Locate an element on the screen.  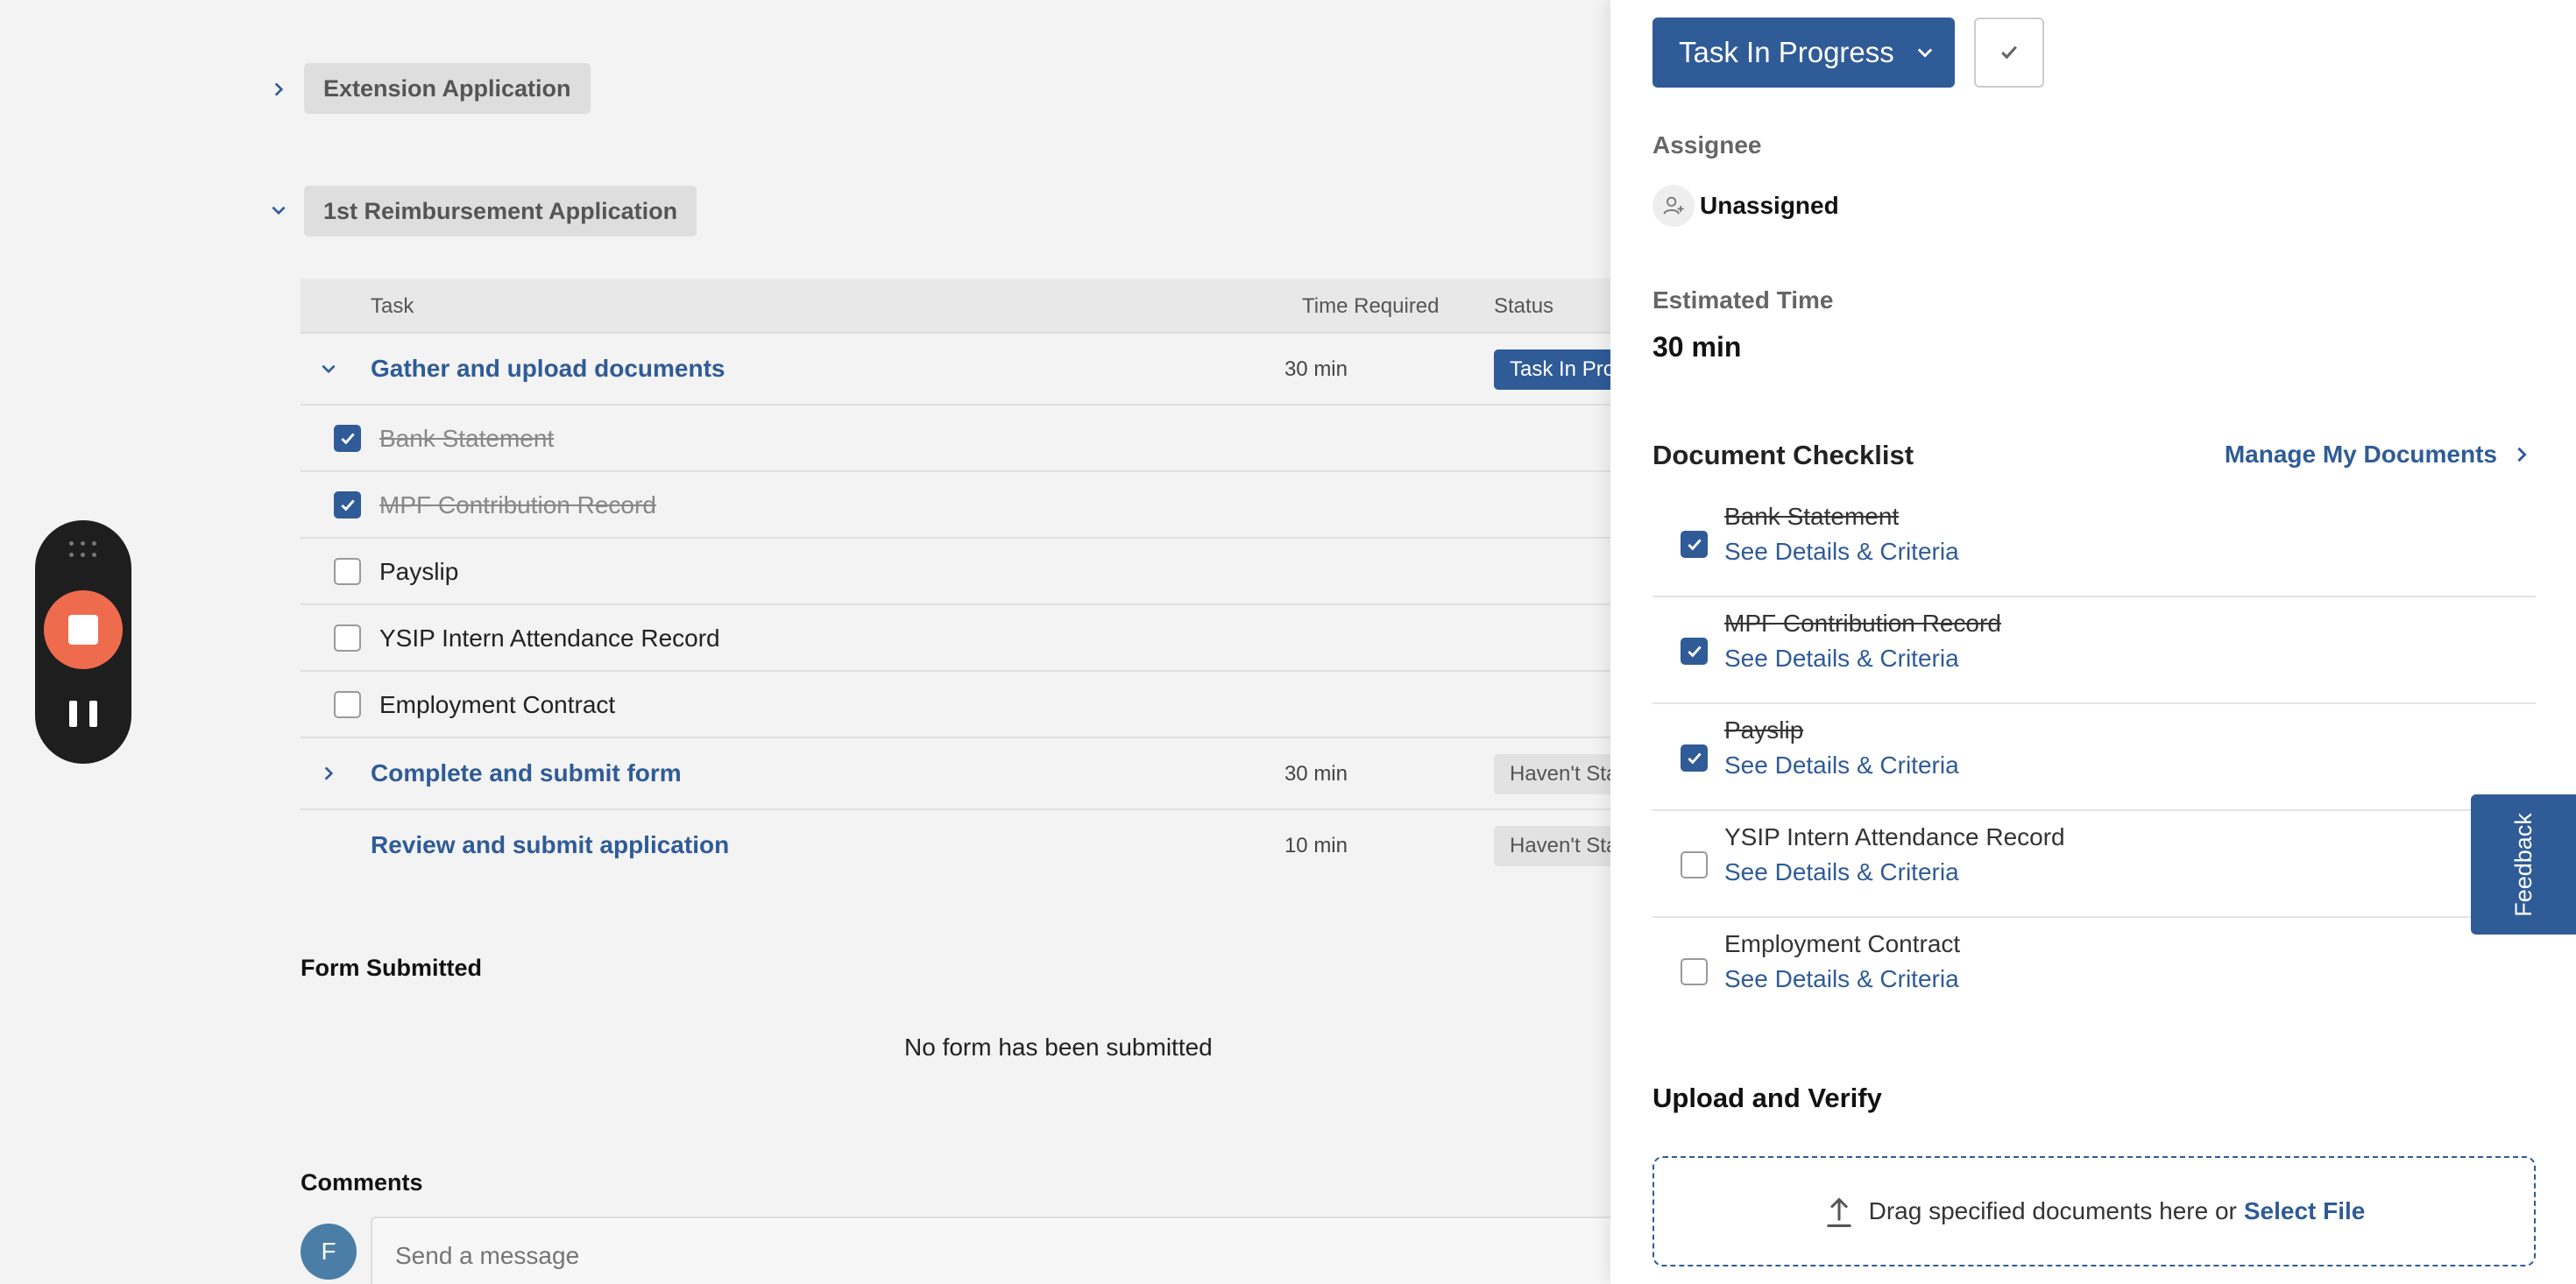
header-time-required: Time Required is located at coordinates (1371, 306).